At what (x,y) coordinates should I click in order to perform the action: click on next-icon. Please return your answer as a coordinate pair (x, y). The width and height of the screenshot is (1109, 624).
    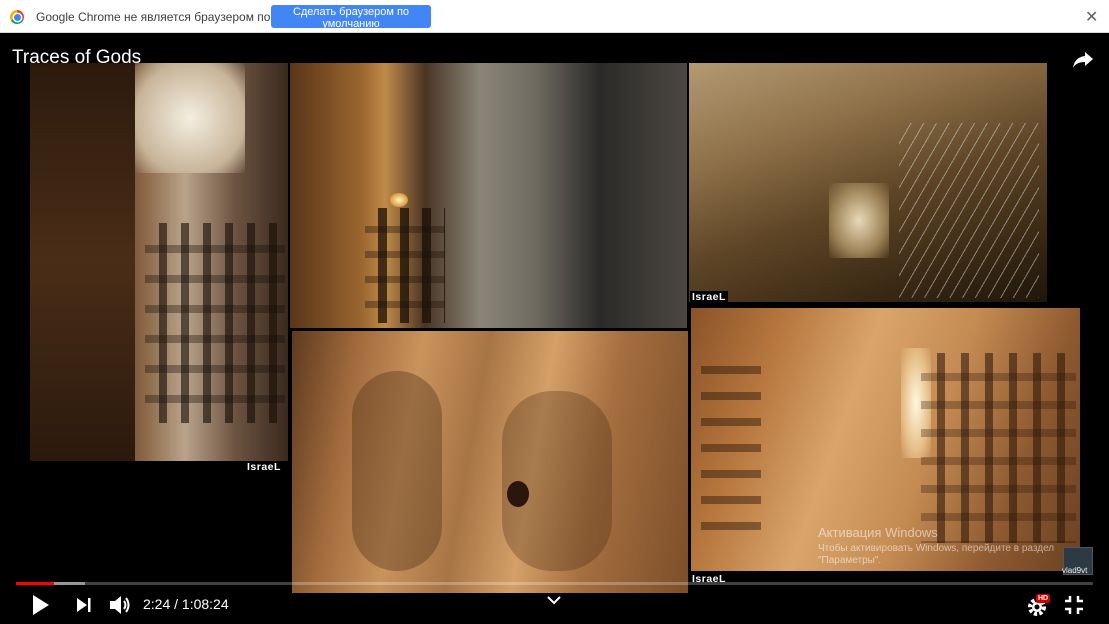
    Looking at the image, I should click on (84, 605).